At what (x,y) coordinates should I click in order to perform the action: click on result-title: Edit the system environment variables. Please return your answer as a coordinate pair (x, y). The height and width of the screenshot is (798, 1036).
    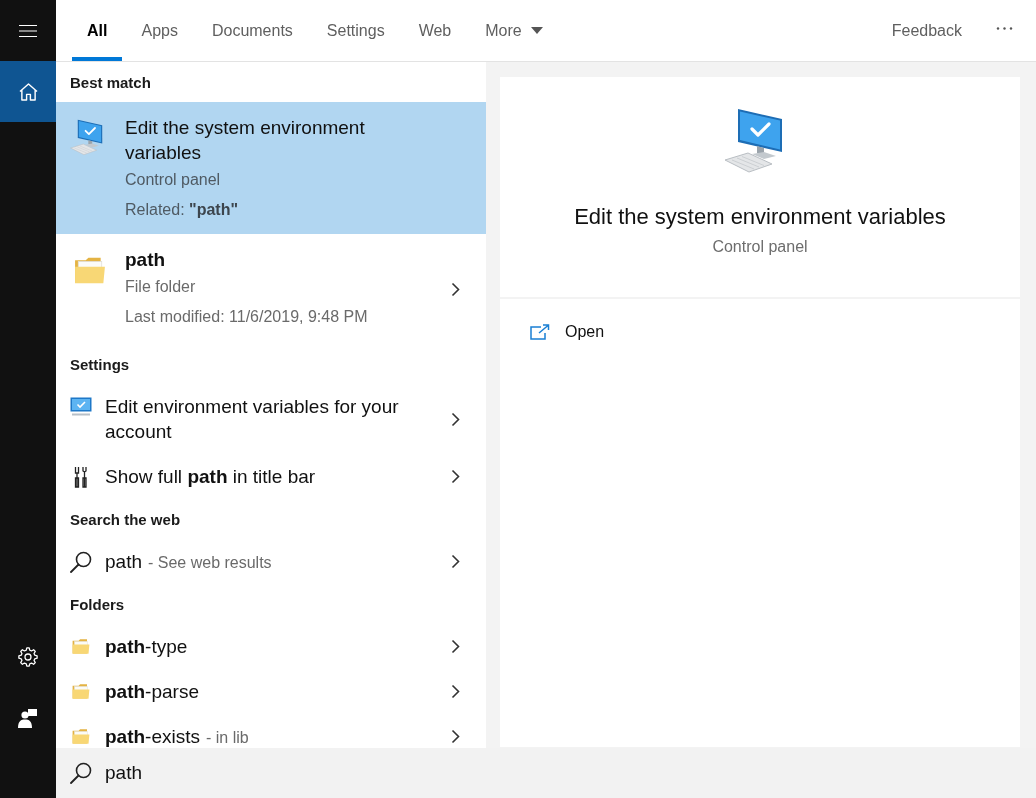
    Looking at the image, I should click on (245, 140).